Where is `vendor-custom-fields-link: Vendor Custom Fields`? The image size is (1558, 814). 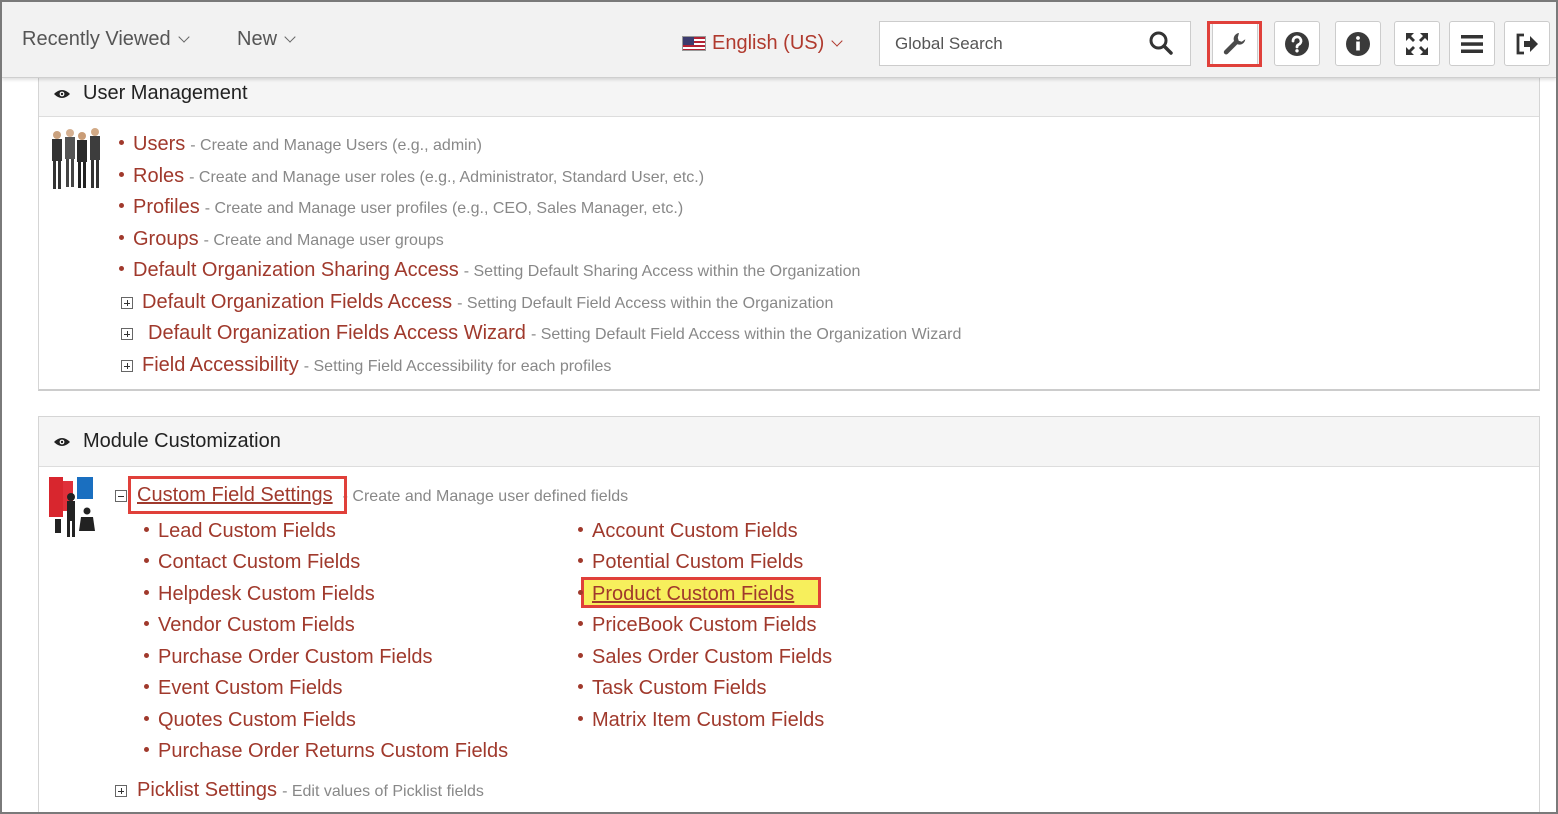 vendor-custom-fields-link: Vendor Custom Fields is located at coordinates (256, 625).